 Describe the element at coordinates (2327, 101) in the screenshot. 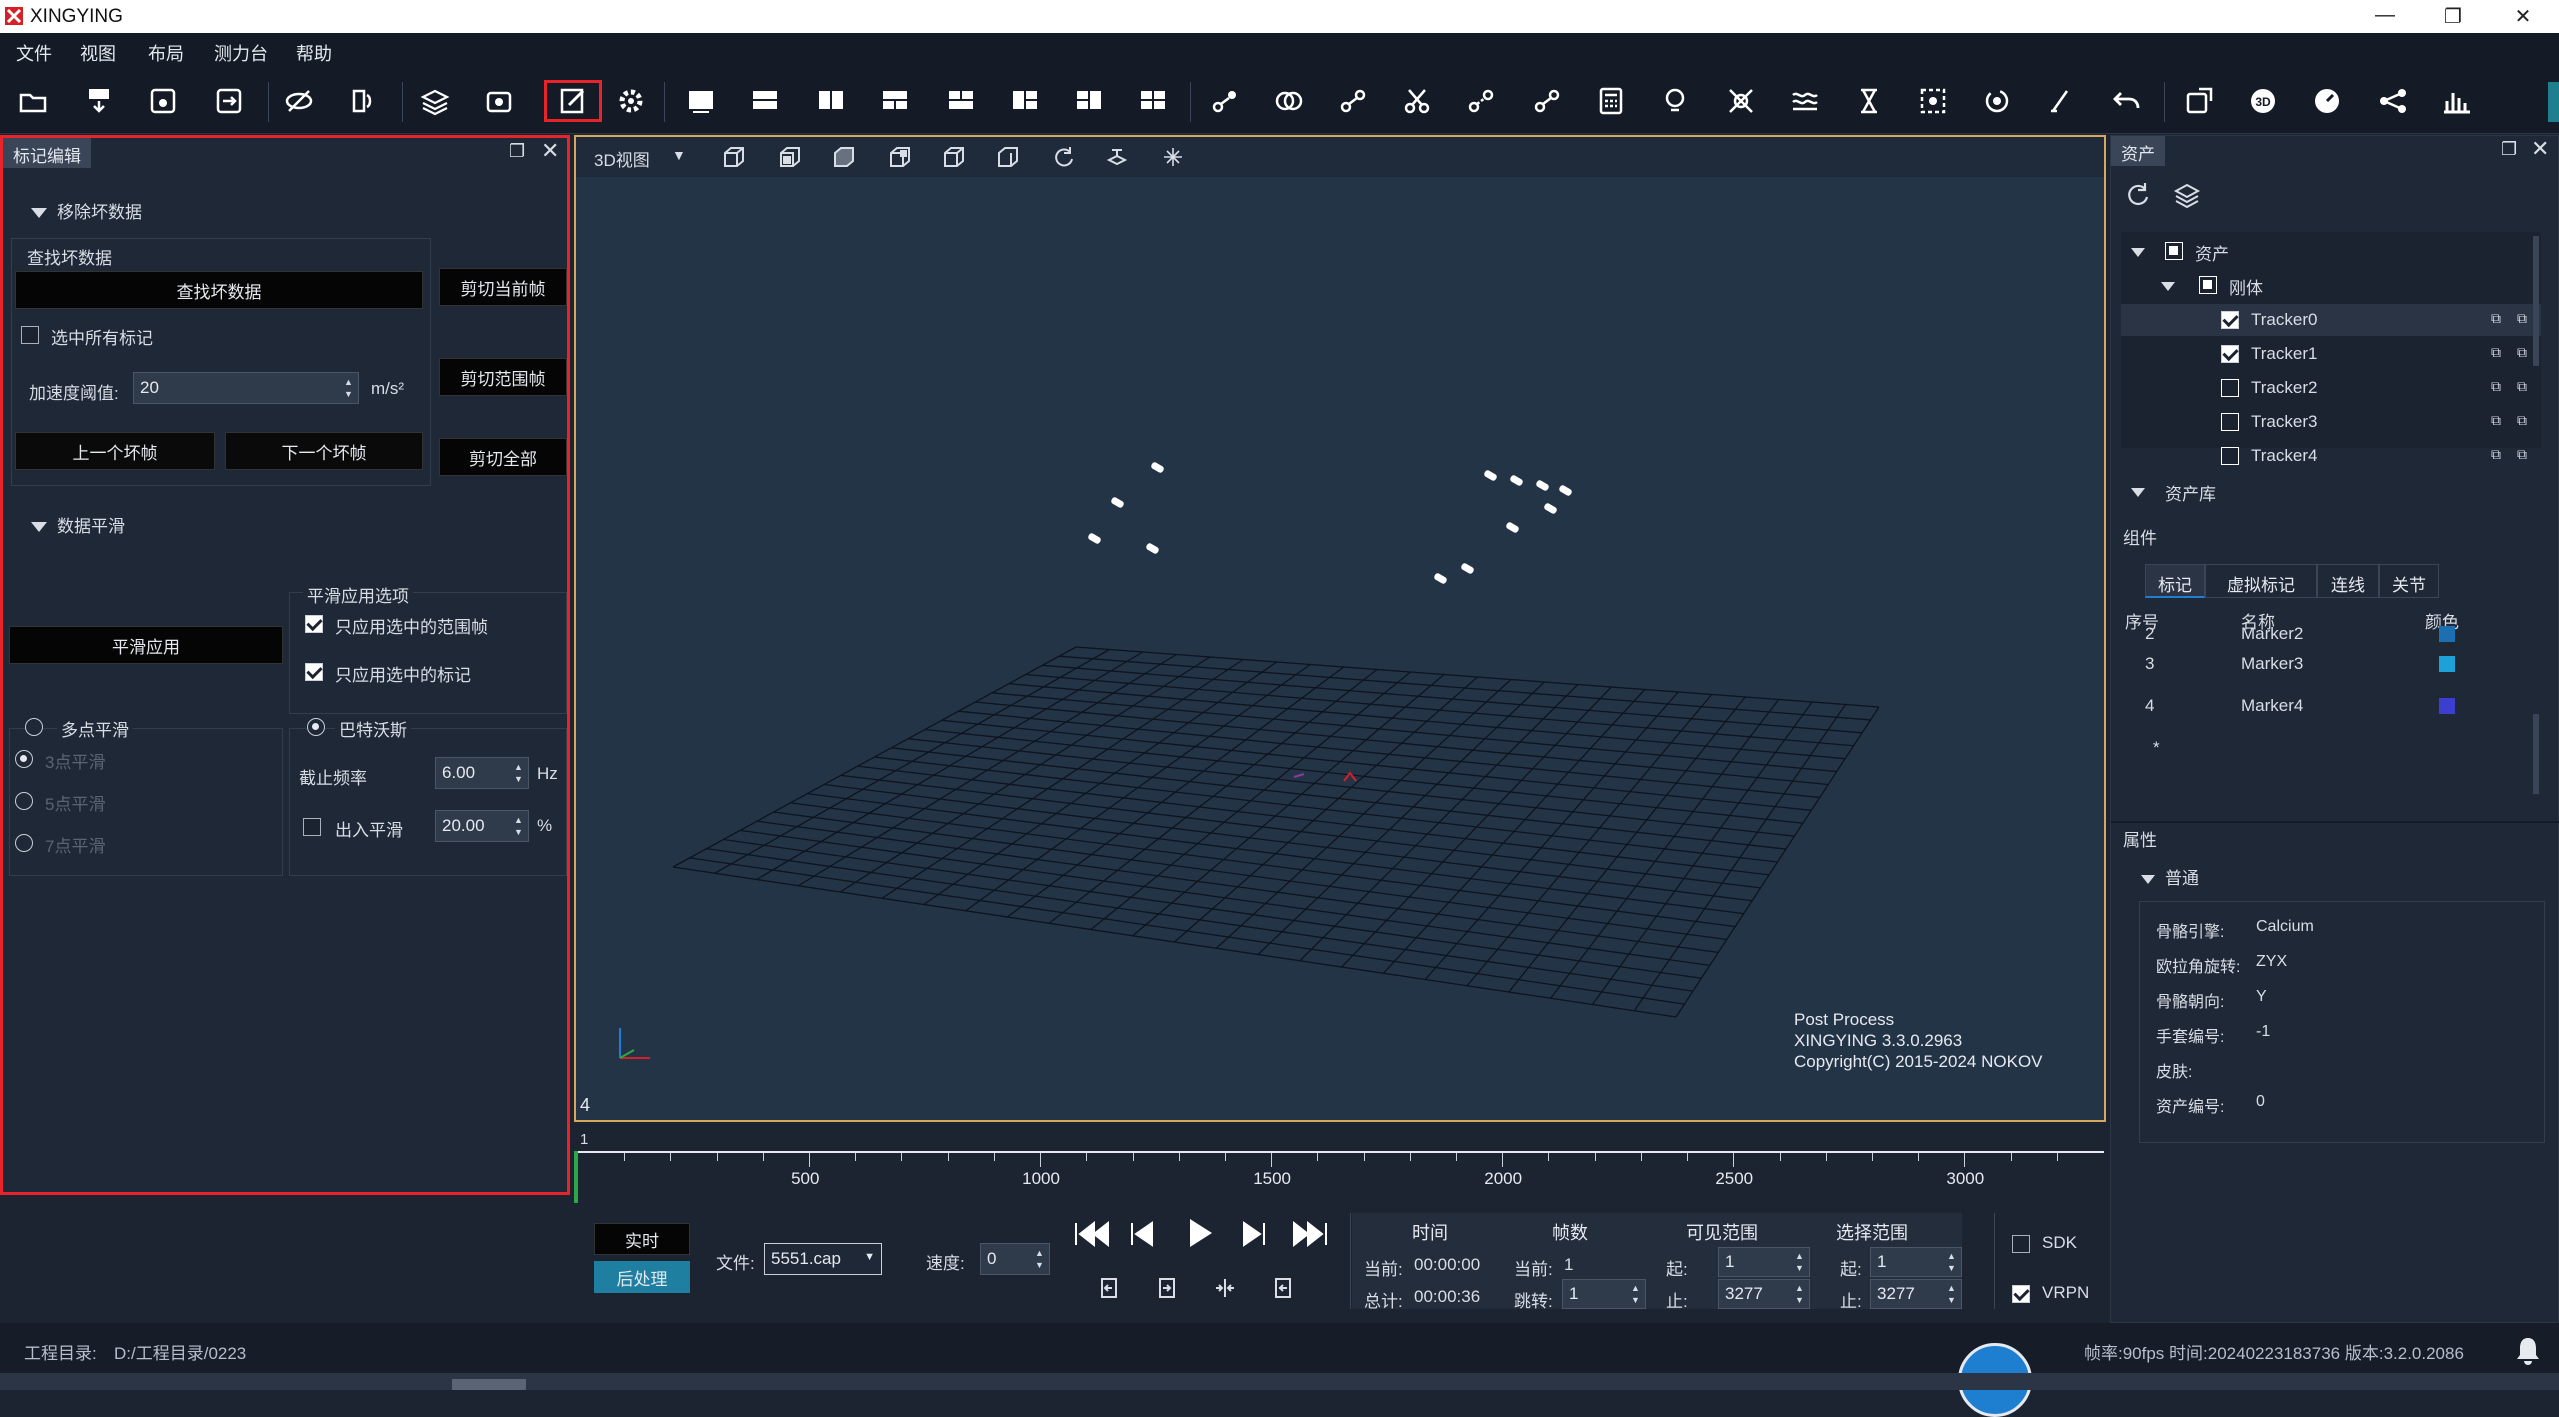

I see `speedometer-icon` at that location.